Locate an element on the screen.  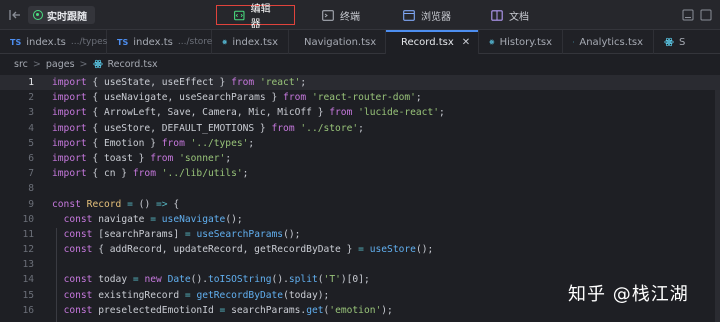
file-tab-history: History.tsx is located at coordinates (521, 42).